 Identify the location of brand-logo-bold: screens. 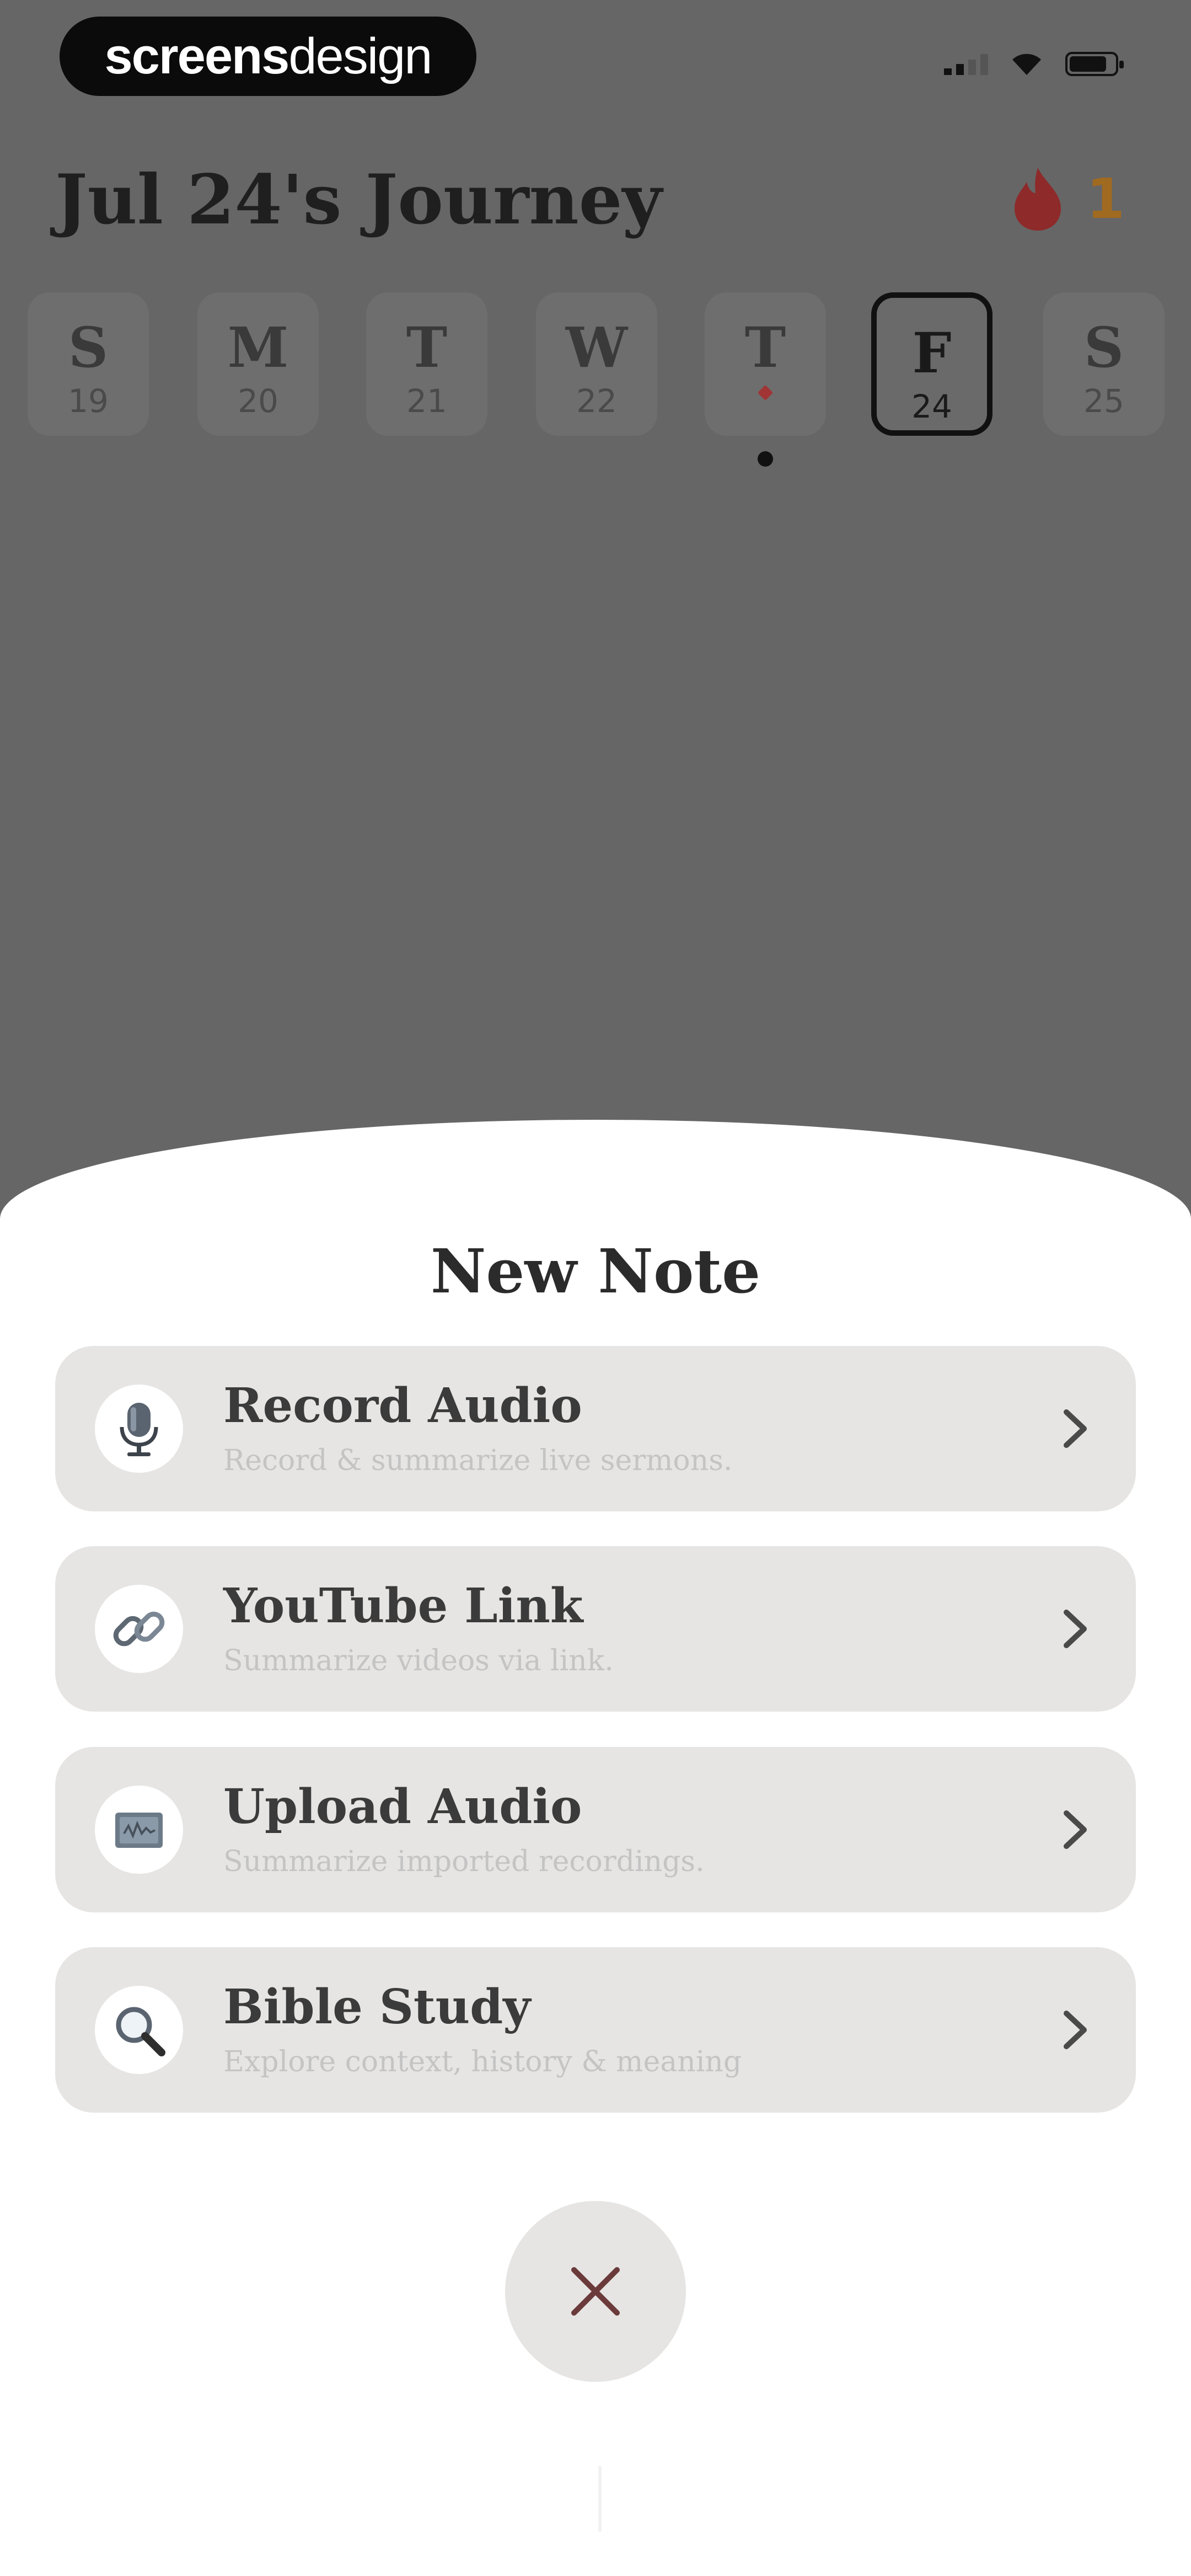
(197, 56).